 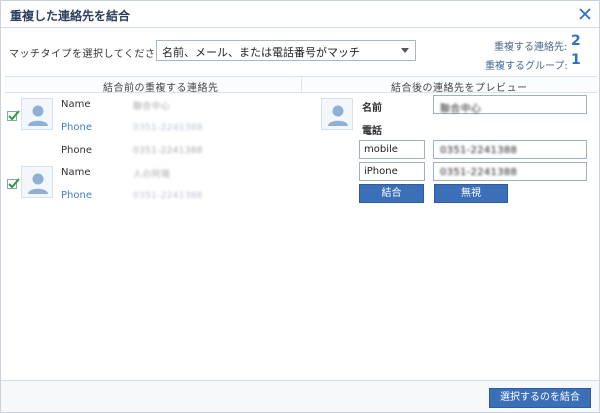 I want to click on contact-2-phone-value: 0351-2241388, so click(x=168, y=196).